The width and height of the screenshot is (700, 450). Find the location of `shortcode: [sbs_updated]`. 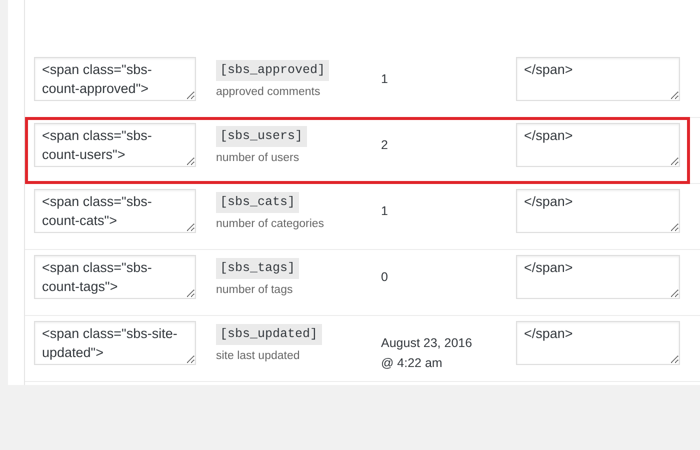

shortcode: [sbs_updated] is located at coordinates (269, 334).